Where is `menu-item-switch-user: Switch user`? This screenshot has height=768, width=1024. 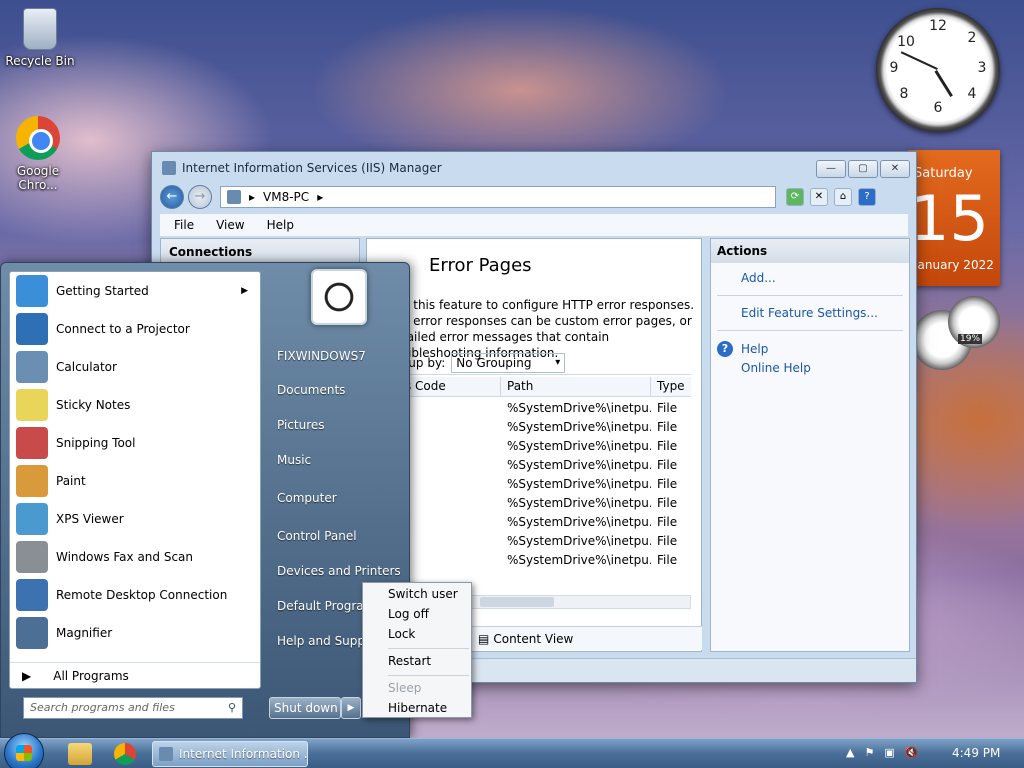
menu-item-switch-user: Switch user is located at coordinates (417, 595).